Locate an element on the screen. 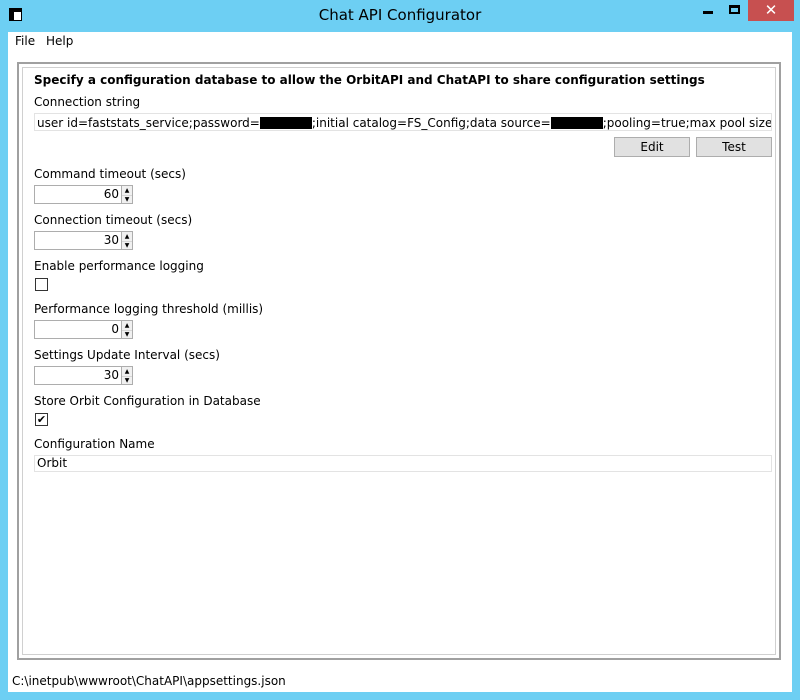  minimize-icon is located at coordinates (708, 12).